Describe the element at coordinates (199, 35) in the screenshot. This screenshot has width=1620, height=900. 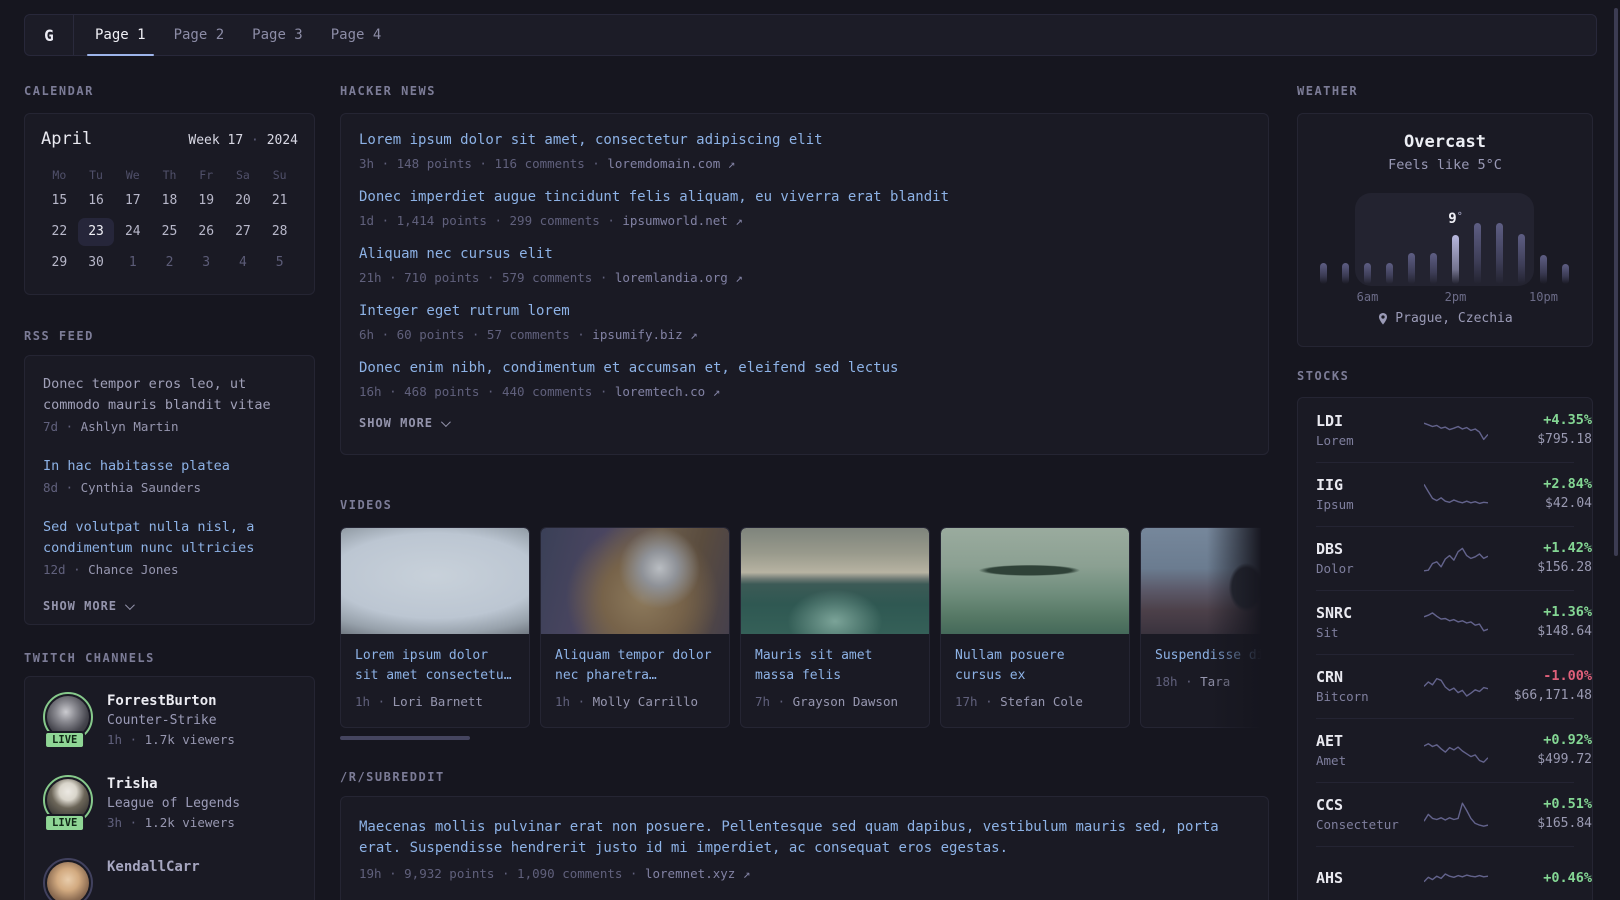
I see `tab-page-2: Page 2` at that location.